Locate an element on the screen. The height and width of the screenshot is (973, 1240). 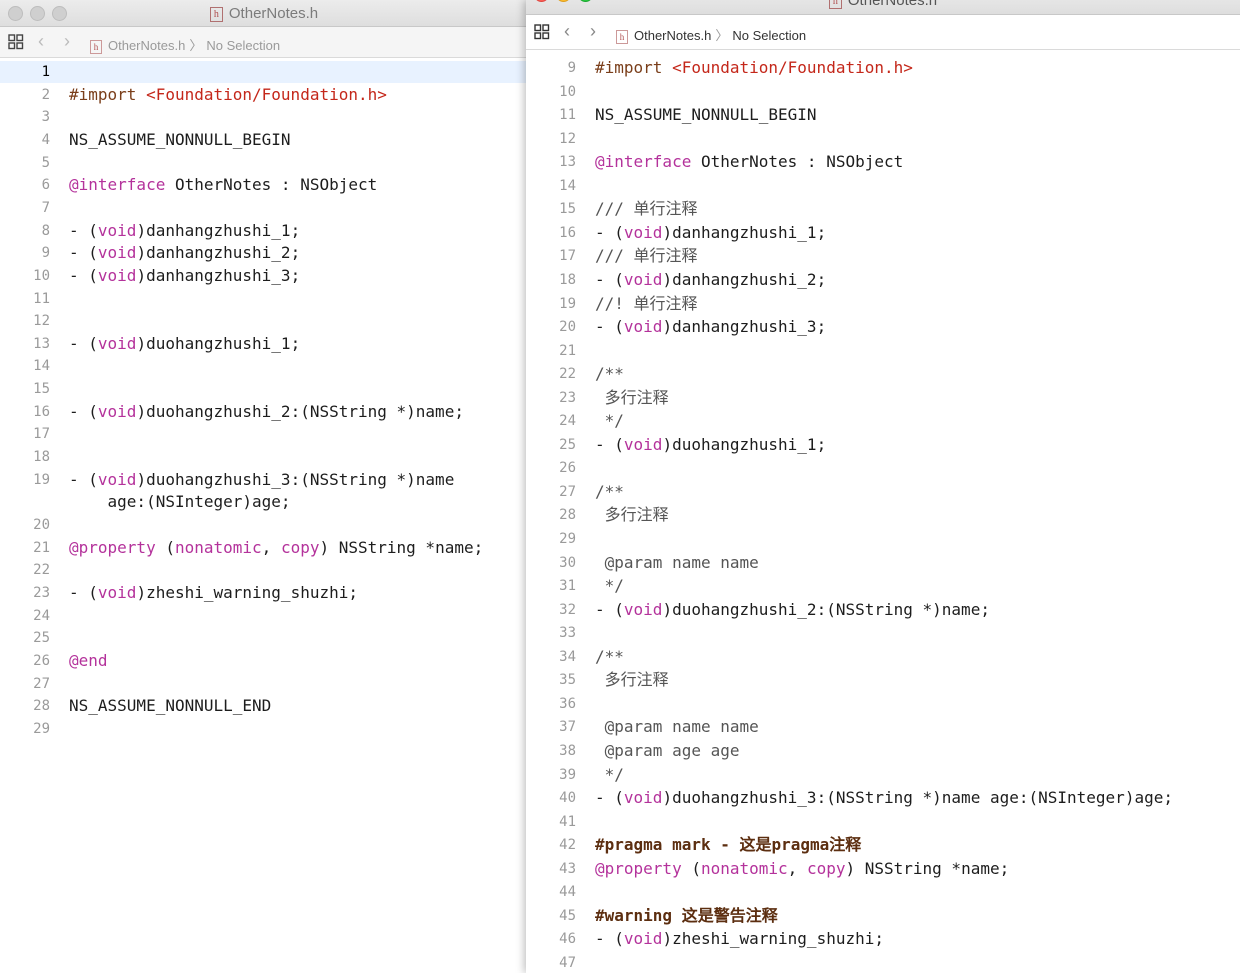
code-token: void is located at coordinates (643, 939).